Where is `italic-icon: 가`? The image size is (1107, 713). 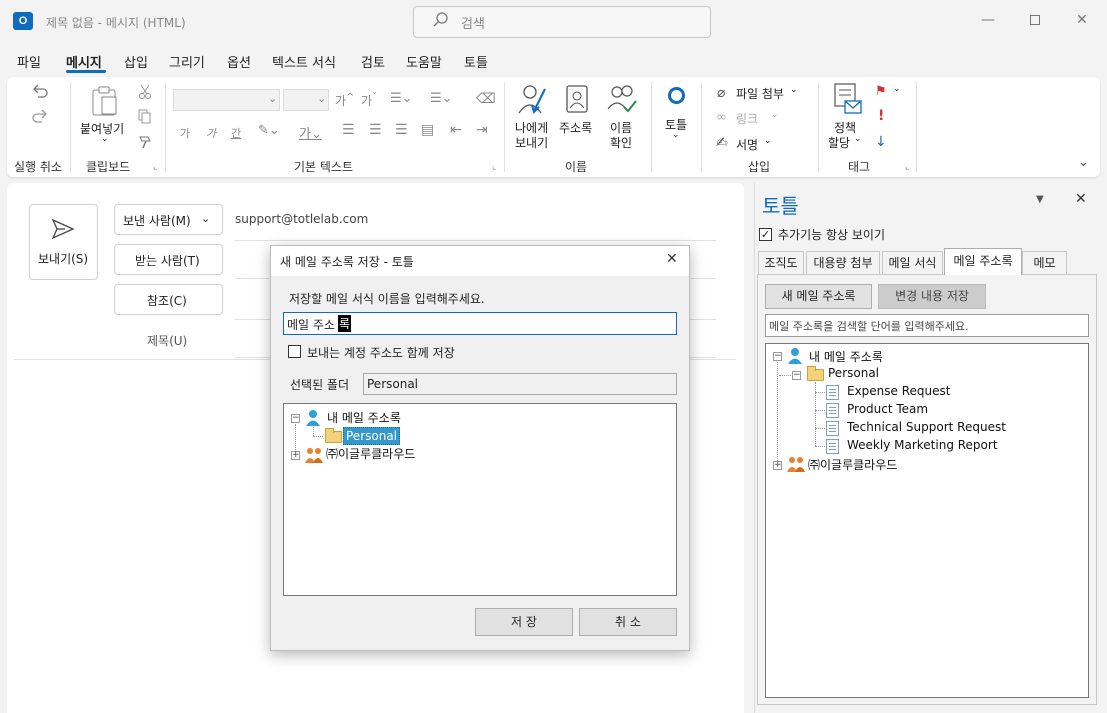
italic-icon: 가 is located at coordinates (211, 133).